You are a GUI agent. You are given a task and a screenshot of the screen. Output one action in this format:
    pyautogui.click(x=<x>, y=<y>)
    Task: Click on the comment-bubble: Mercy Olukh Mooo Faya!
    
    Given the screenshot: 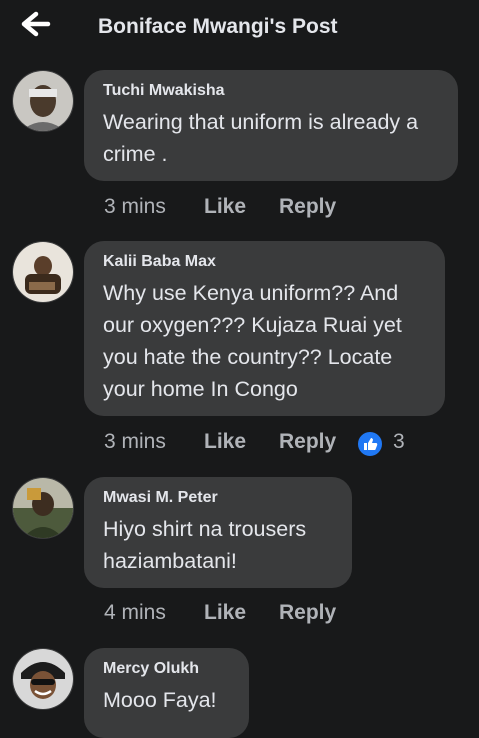 What is the action you would take?
    pyautogui.click(x=166, y=693)
    